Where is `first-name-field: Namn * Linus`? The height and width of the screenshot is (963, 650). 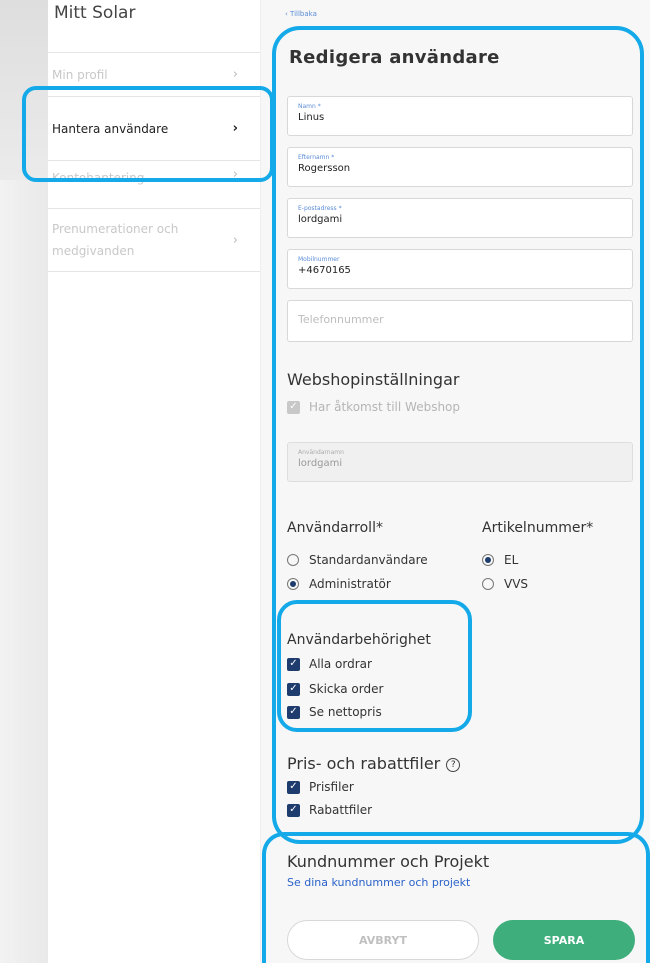
first-name-field: Namn * Linus is located at coordinates (460, 116).